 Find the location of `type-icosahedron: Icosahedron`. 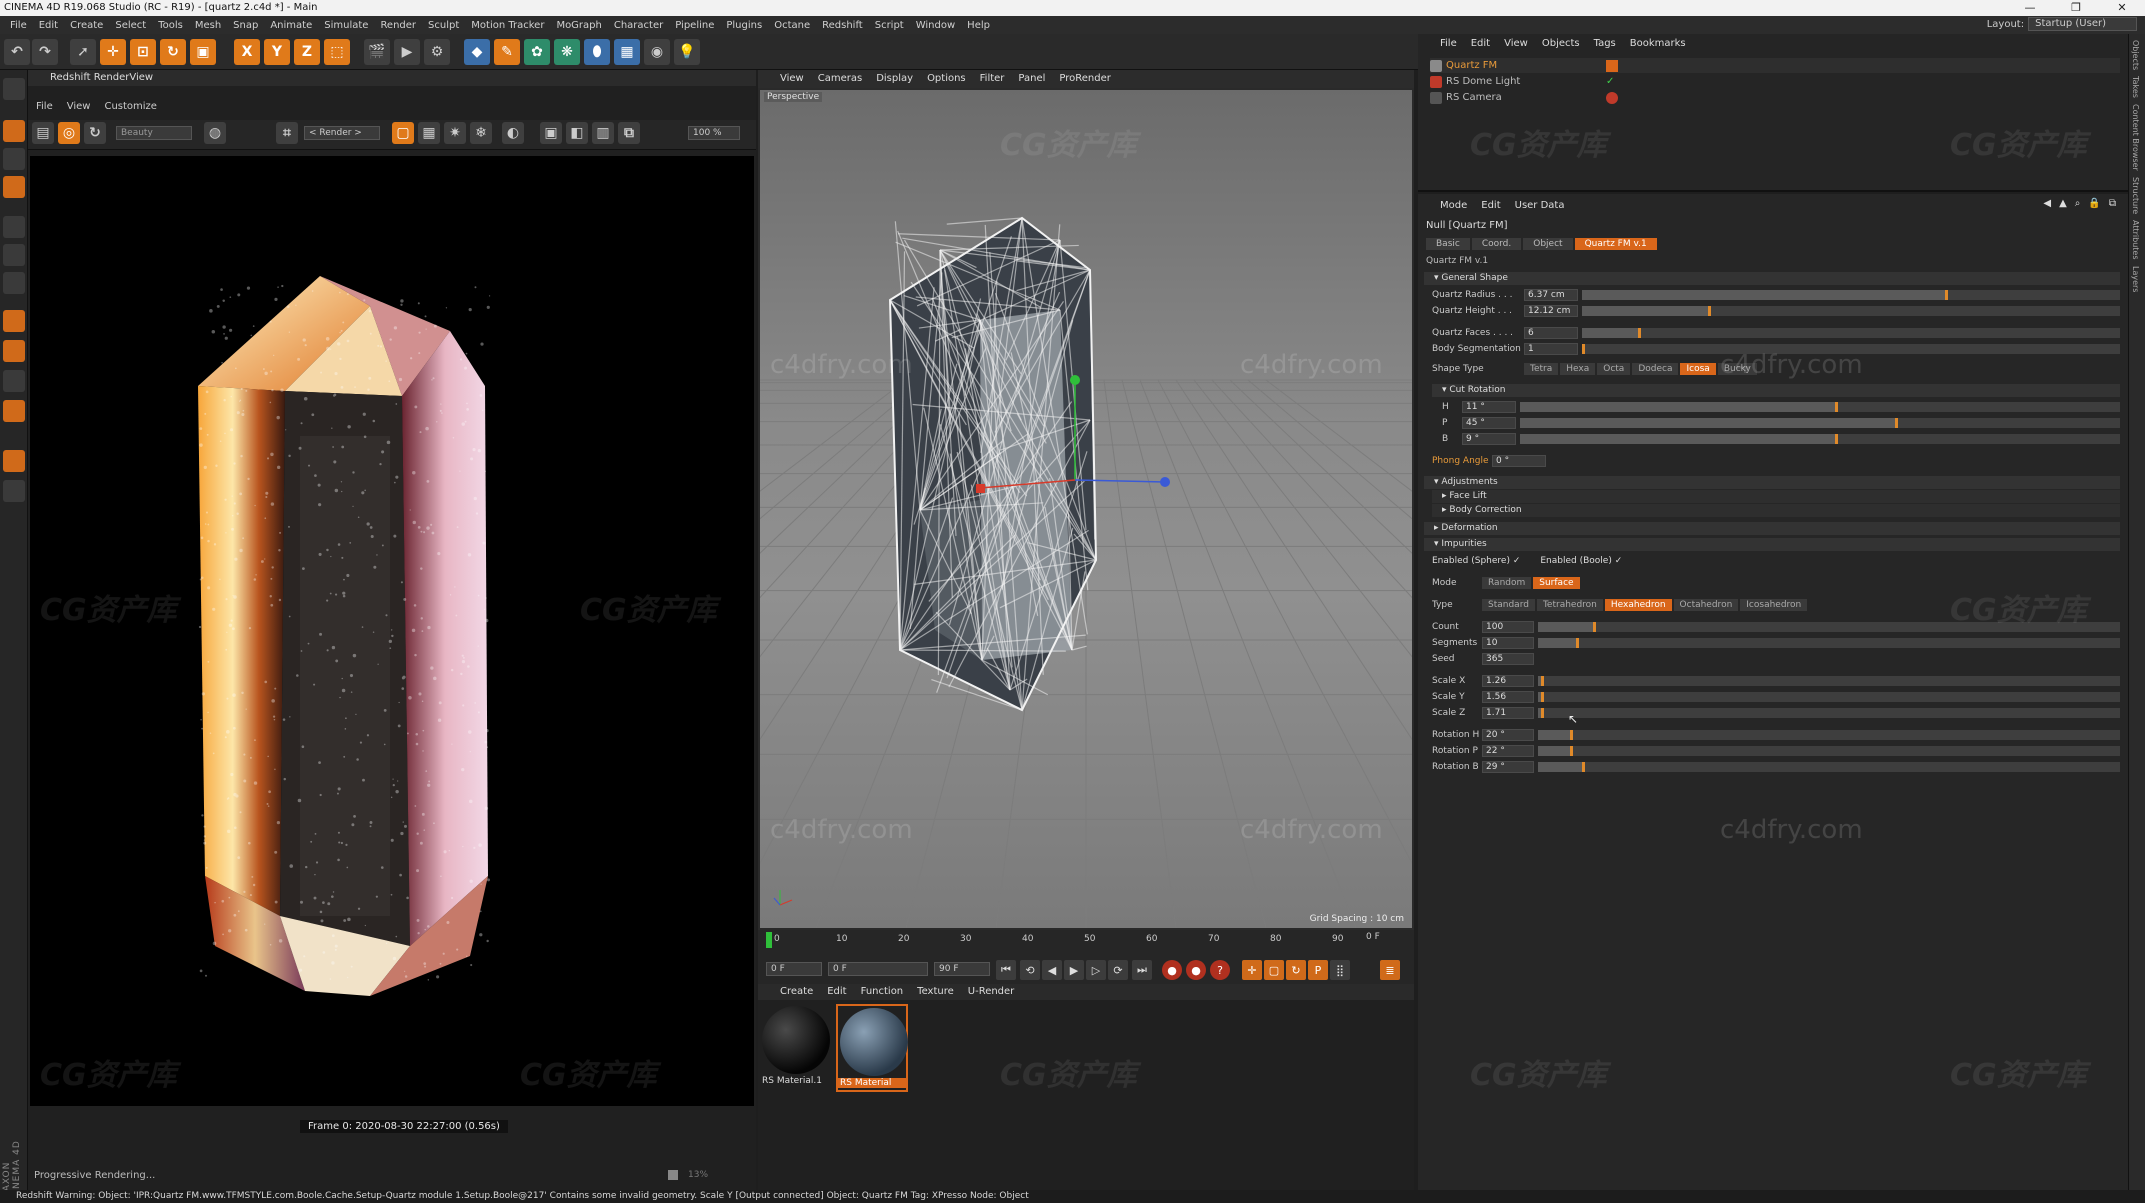

type-icosahedron: Icosahedron is located at coordinates (1774, 605).